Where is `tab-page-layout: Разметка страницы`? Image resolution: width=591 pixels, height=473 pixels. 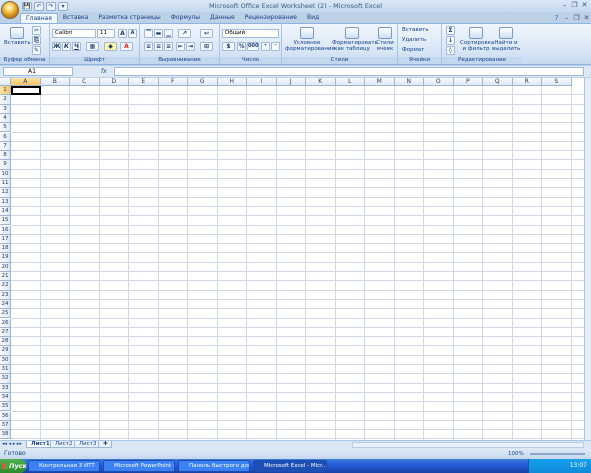 tab-page-layout: Разметка страницы is located at coordinates (129, 18).